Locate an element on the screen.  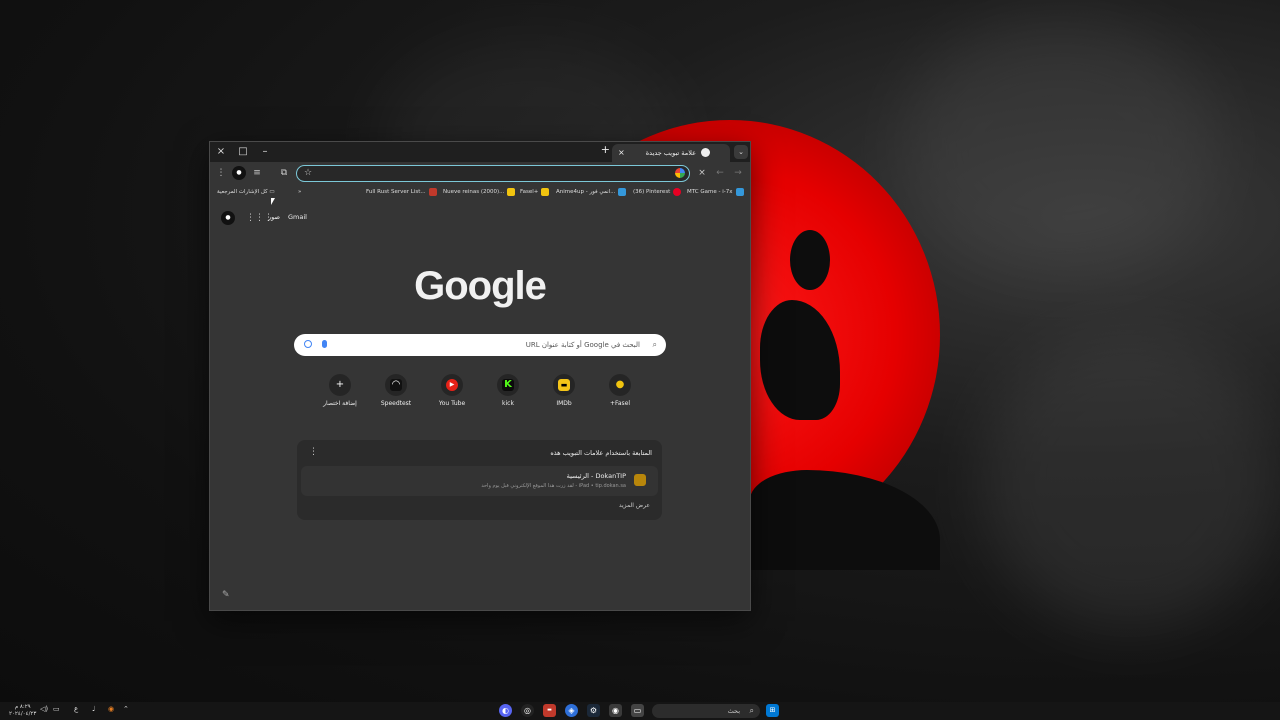
maximize-button: □ is located at coordinates (243, 152).